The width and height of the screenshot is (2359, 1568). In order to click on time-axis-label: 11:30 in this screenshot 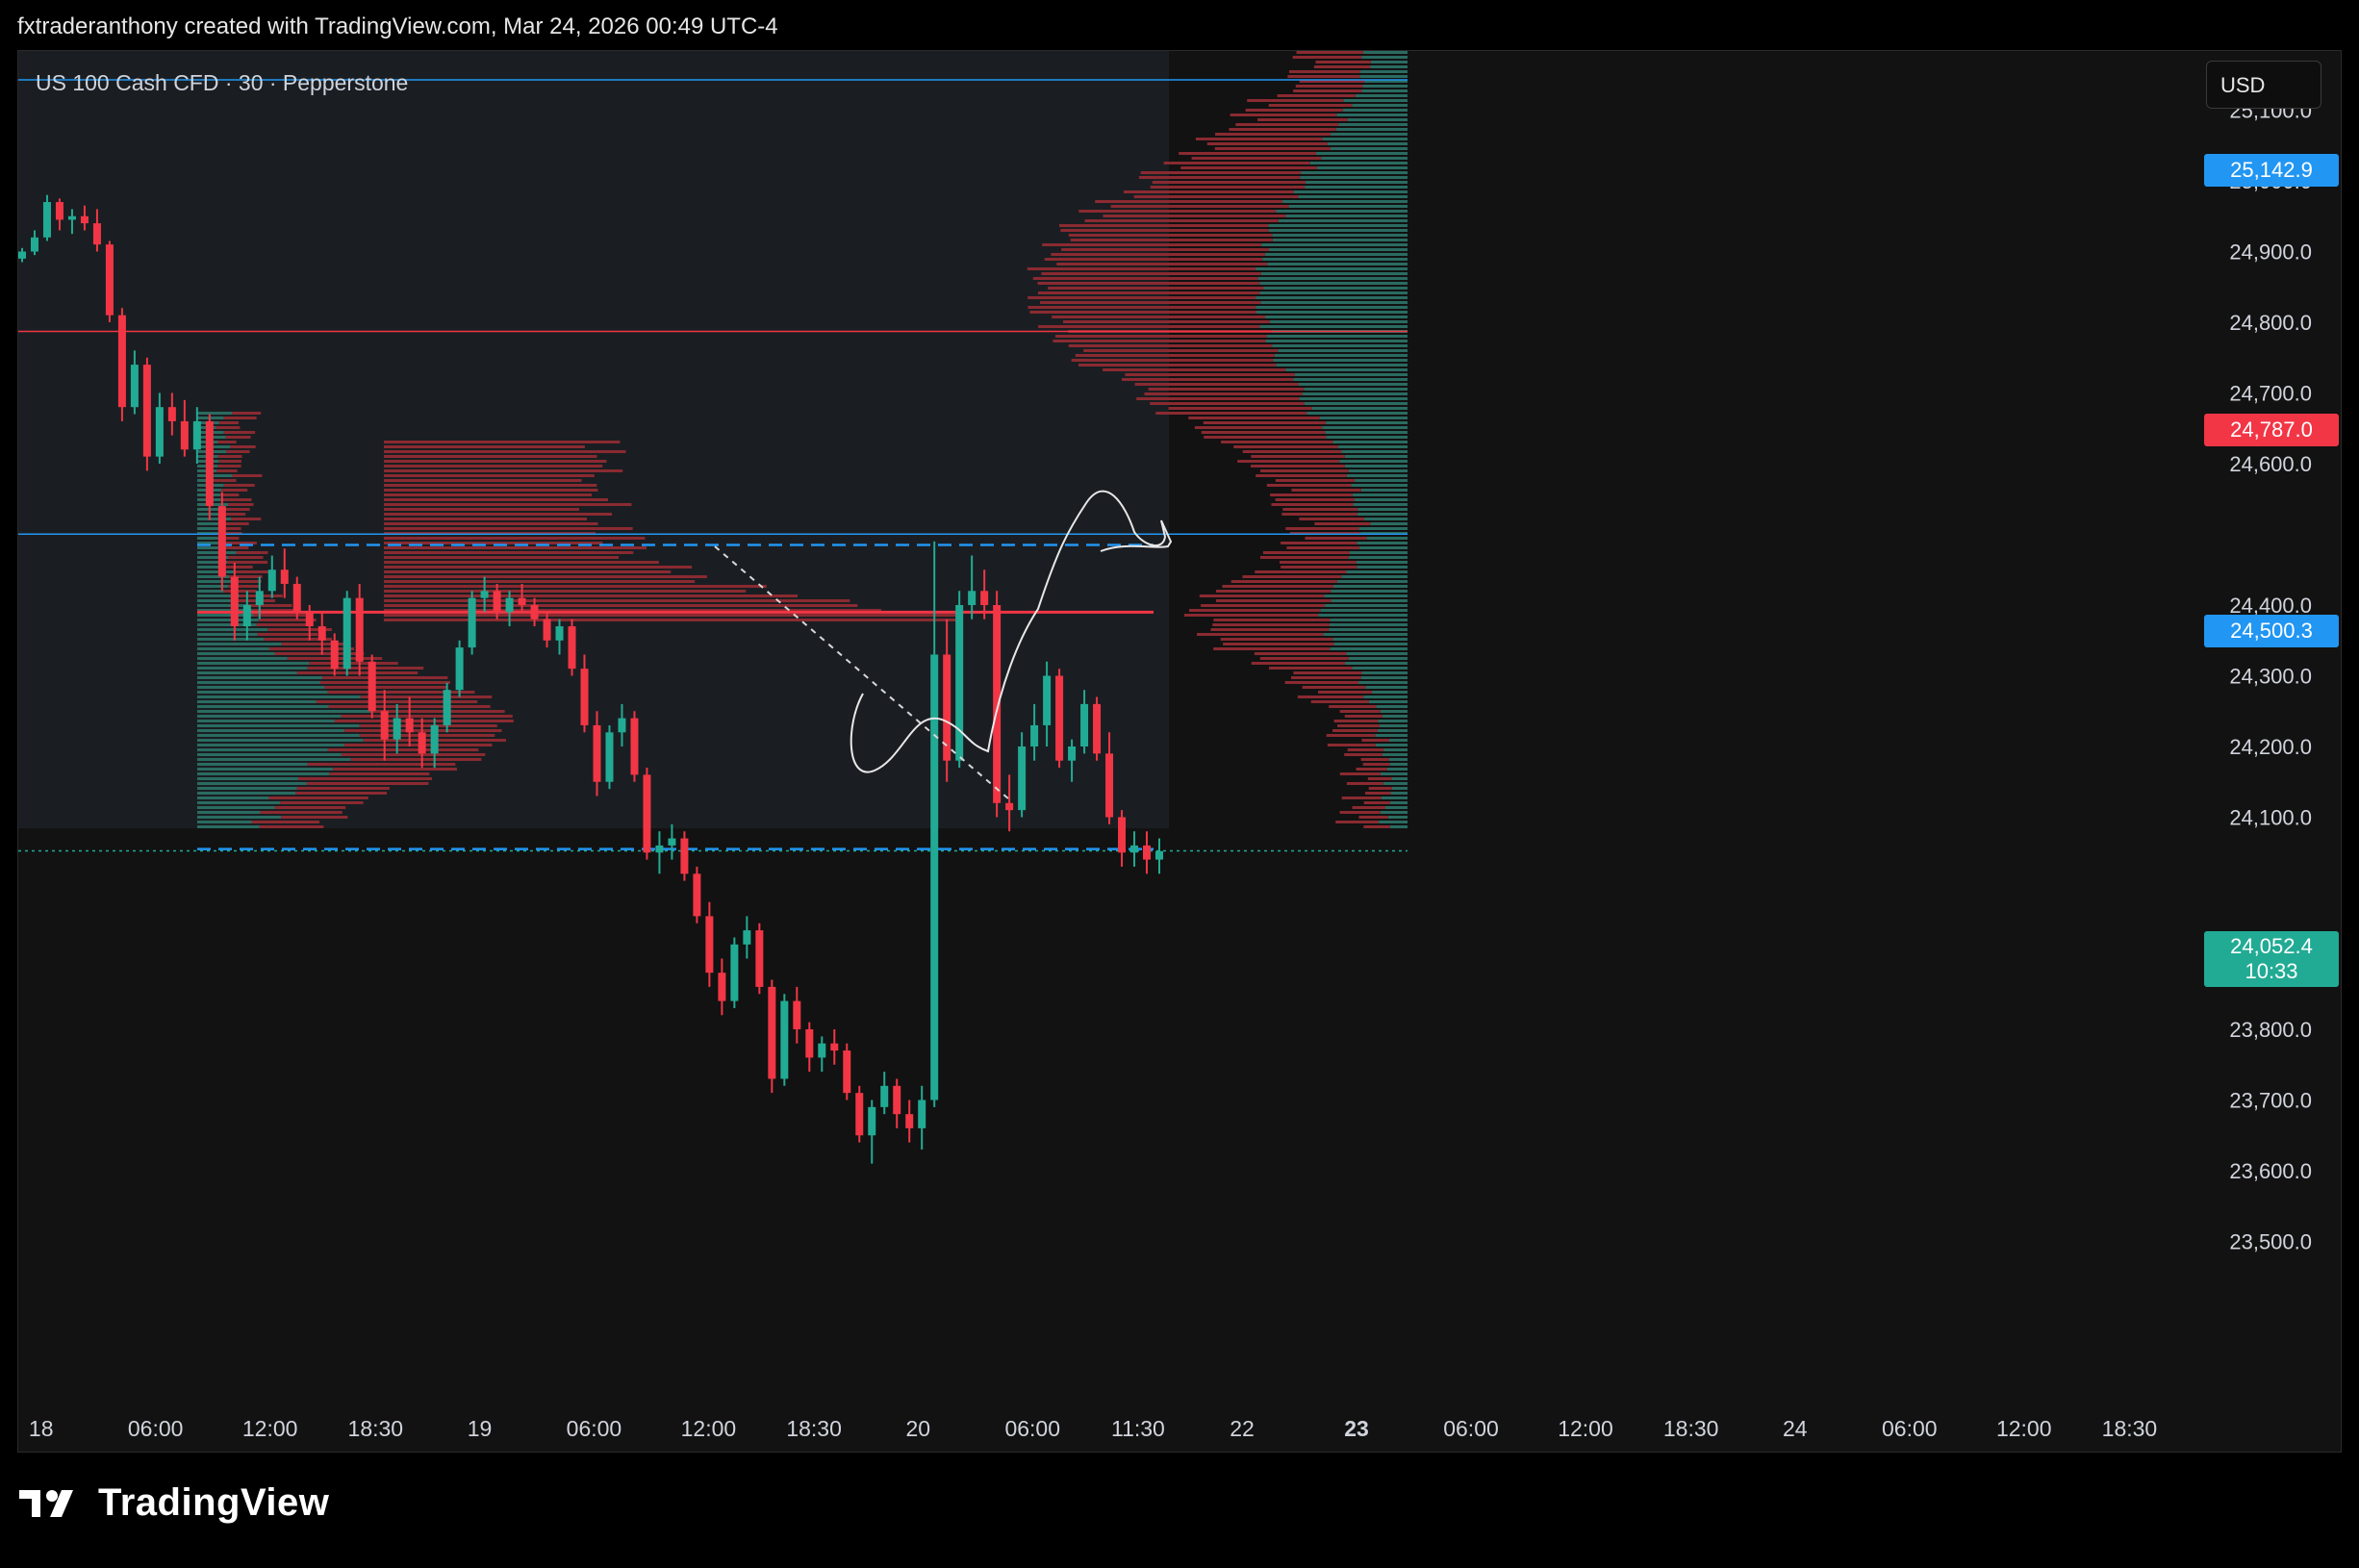, I will do `click(1138, 1428)`.